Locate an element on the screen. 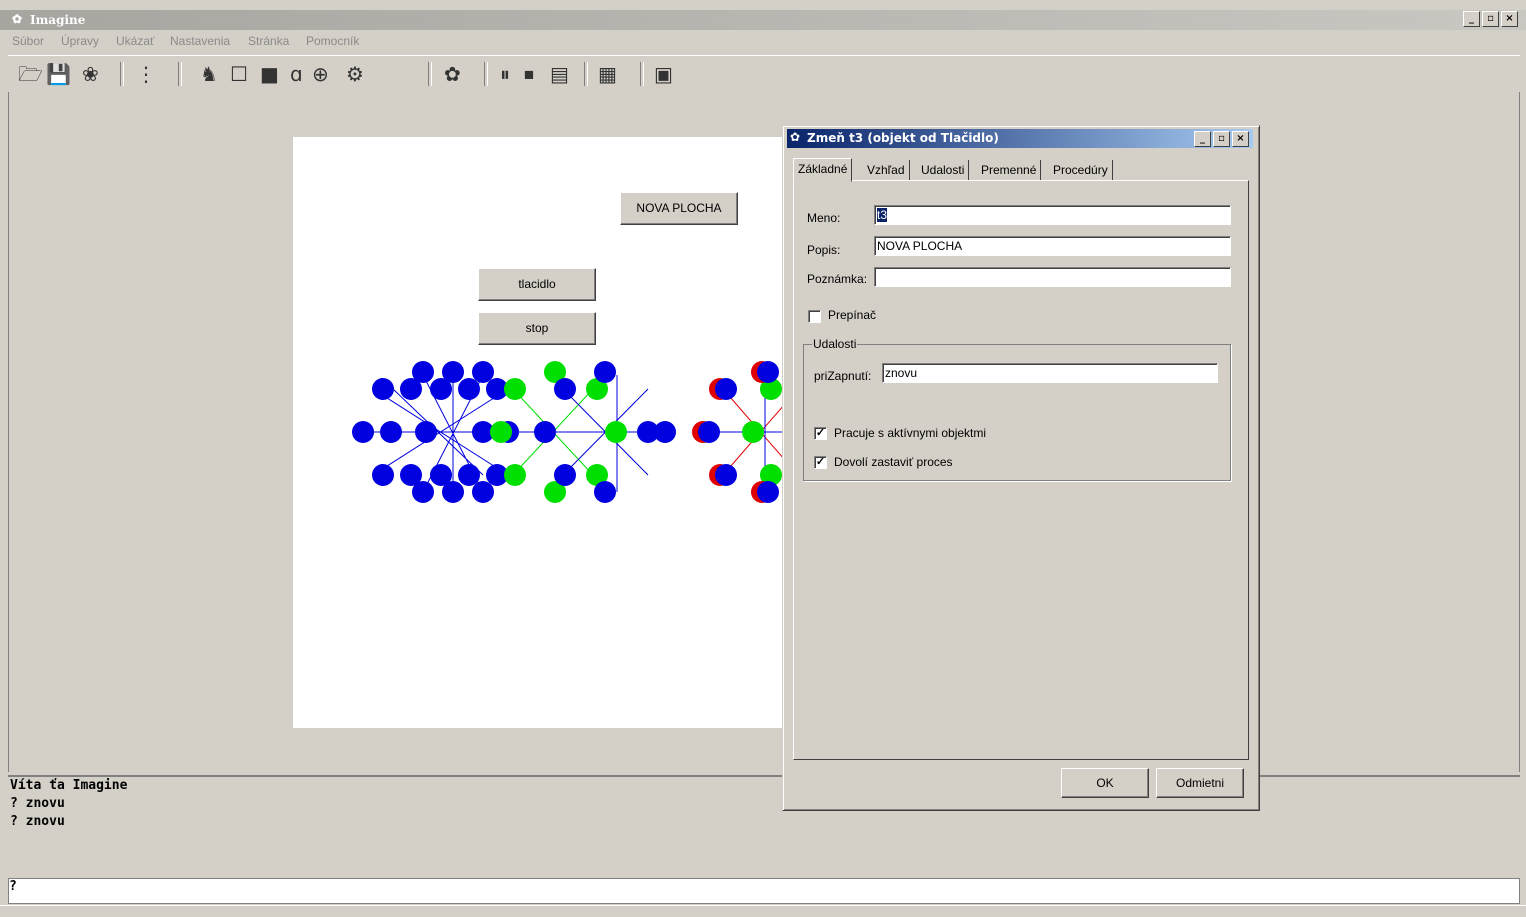 The image size is (1526, 917). toolbar: 🗁 💾 ❀ ⋮ ♞ ☐ ■ ɑ ⊕ ⚙ ✿ ⏸ ⏹ ▤ ▦ ▣ is located at coordinates (764, 74).